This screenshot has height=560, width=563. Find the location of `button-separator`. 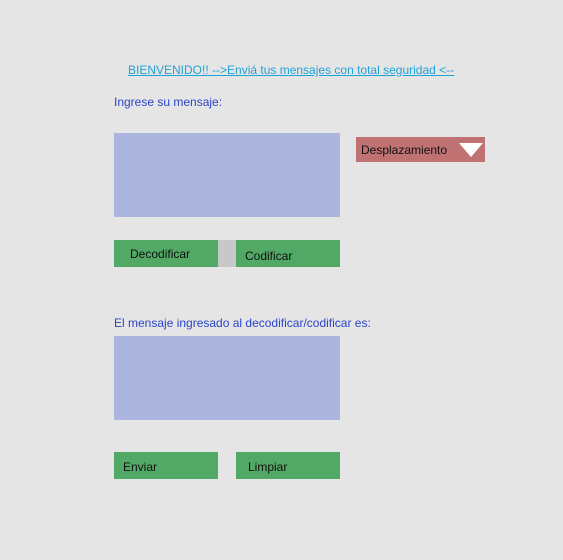

button-separator is located at coordinates (227, 253).